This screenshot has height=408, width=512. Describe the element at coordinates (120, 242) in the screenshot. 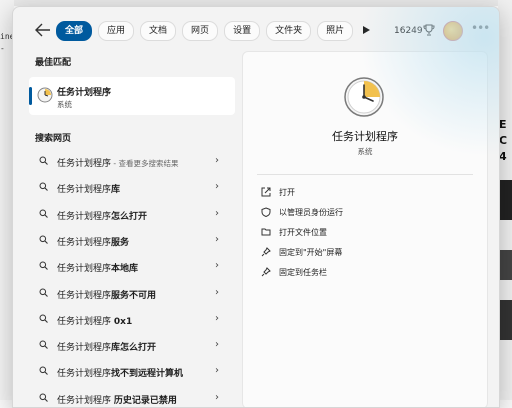

I see `query-completion: 服务` at that location.